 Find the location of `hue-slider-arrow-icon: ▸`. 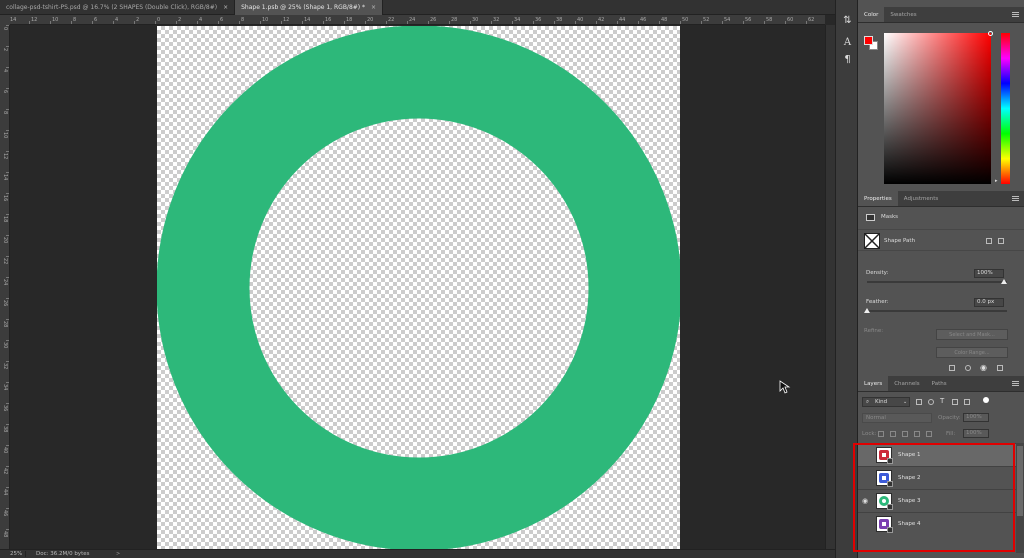

hue-slider-arrow-icon: ▸ is located at coordinates (996, 181).